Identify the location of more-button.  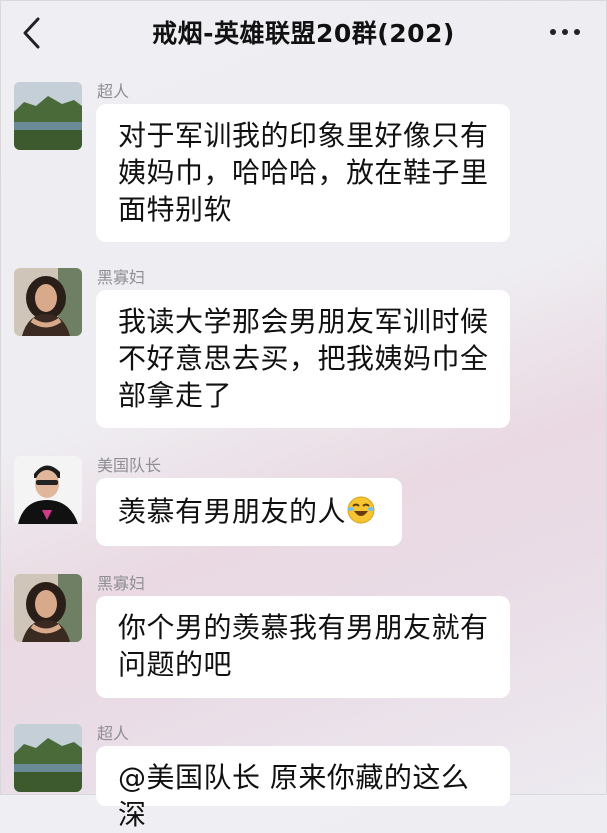
(565, 32).